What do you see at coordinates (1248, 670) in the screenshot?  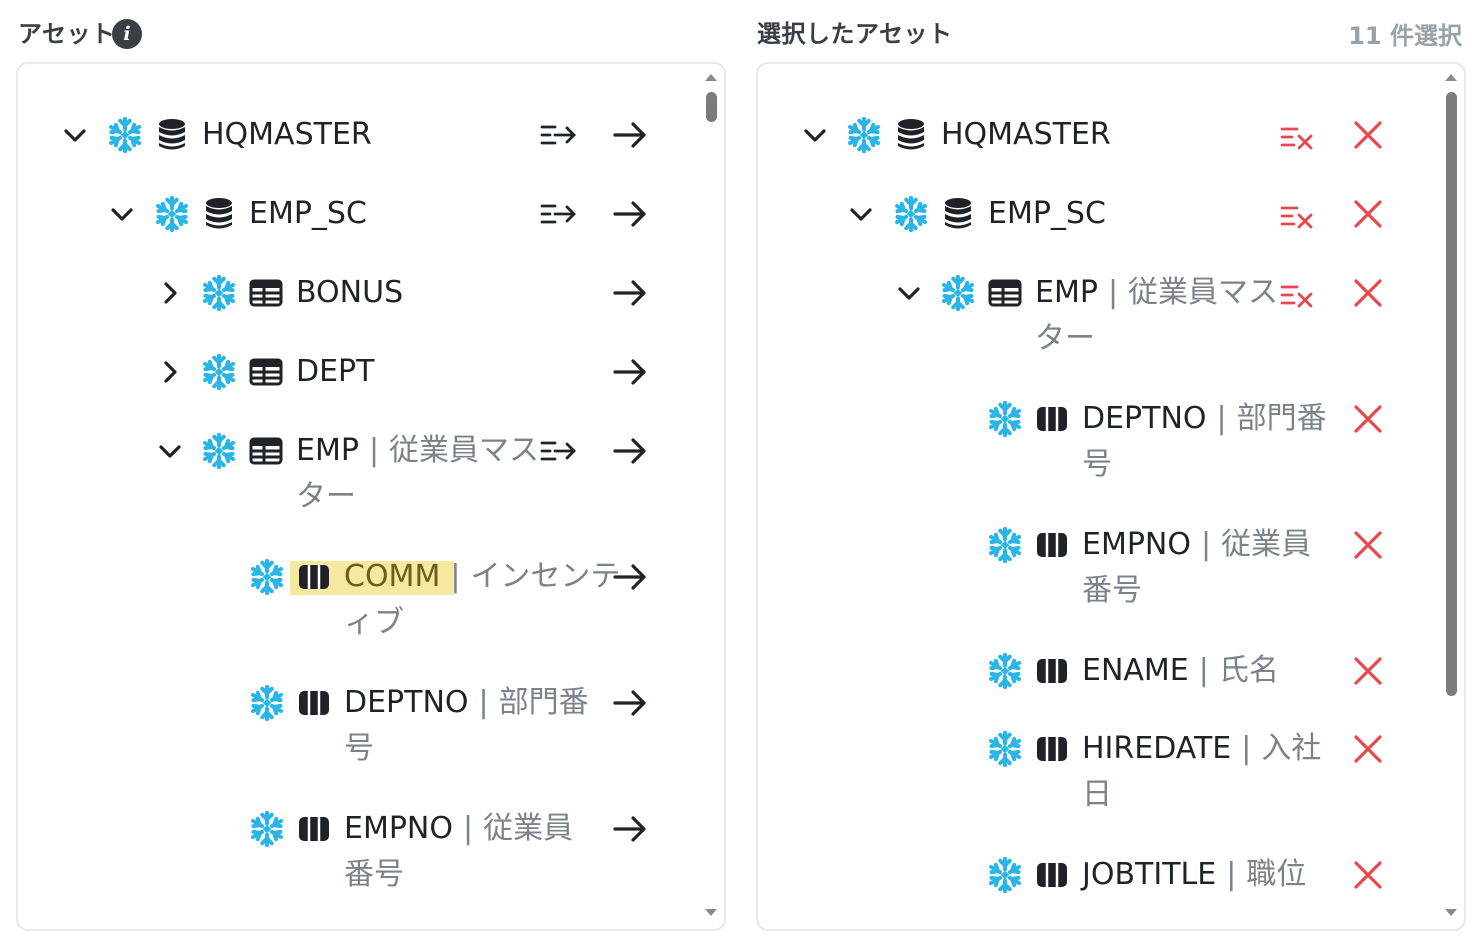 I see `asset-description: 氏名` at bounding box center [1248, 670].